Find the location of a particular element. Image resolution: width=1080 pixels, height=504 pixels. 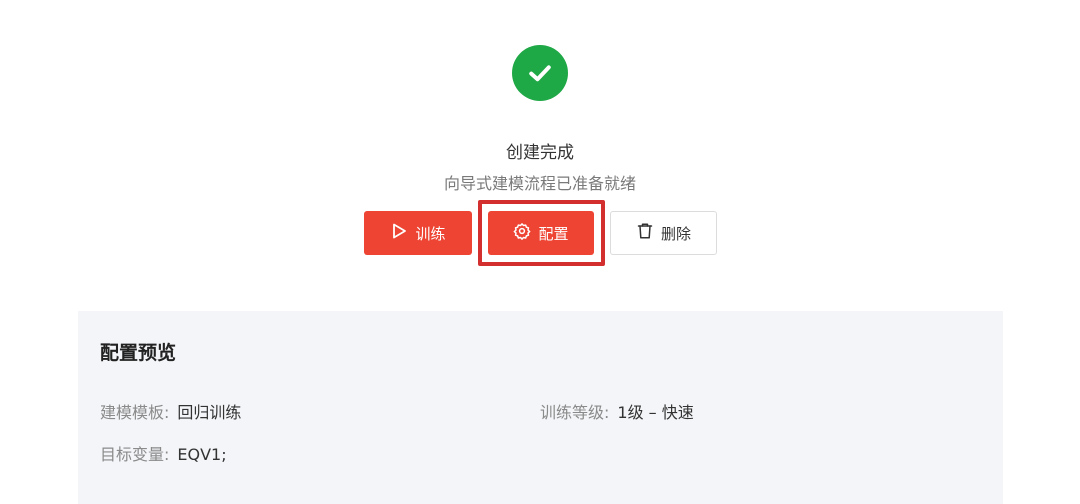

template-field: 建模模板: 回归训练 is located at coordinates (170, 413).